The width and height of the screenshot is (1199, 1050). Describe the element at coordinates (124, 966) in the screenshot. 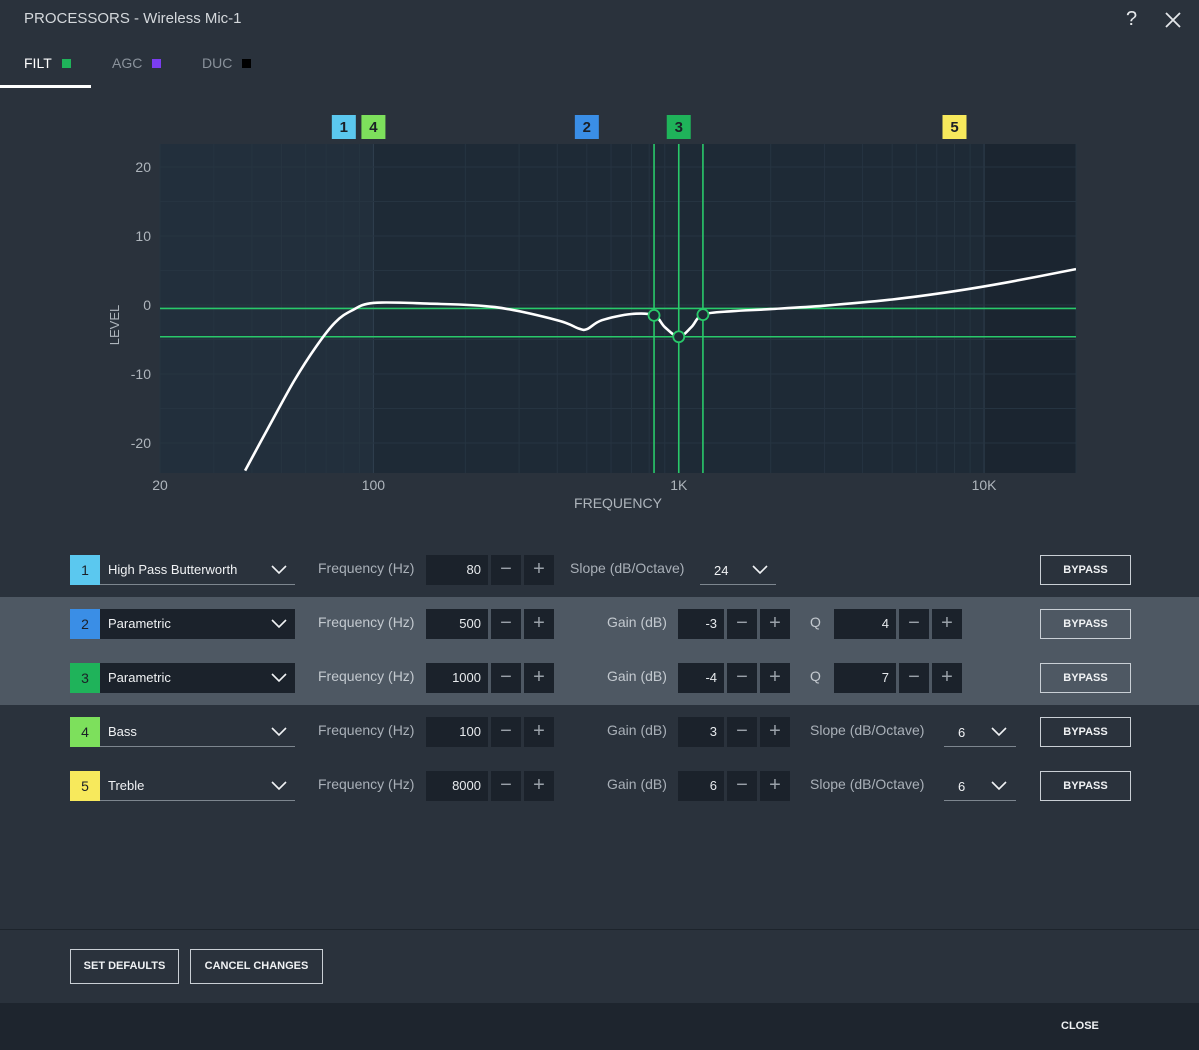

I see `set-defaults-button: SET DEFAULTS` at that location.